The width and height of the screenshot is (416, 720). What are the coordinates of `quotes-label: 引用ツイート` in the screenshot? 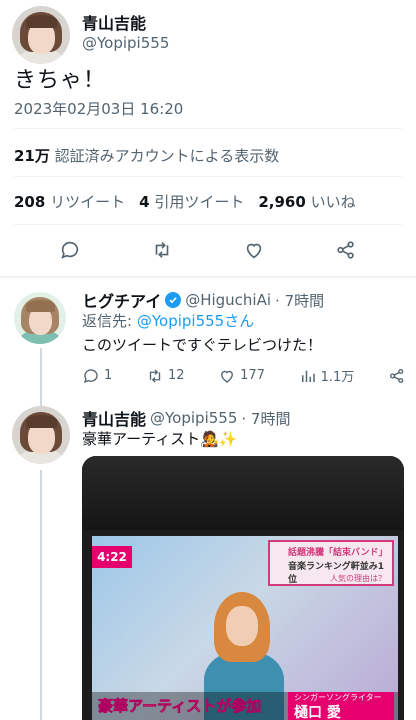 It's located at (199, 202).